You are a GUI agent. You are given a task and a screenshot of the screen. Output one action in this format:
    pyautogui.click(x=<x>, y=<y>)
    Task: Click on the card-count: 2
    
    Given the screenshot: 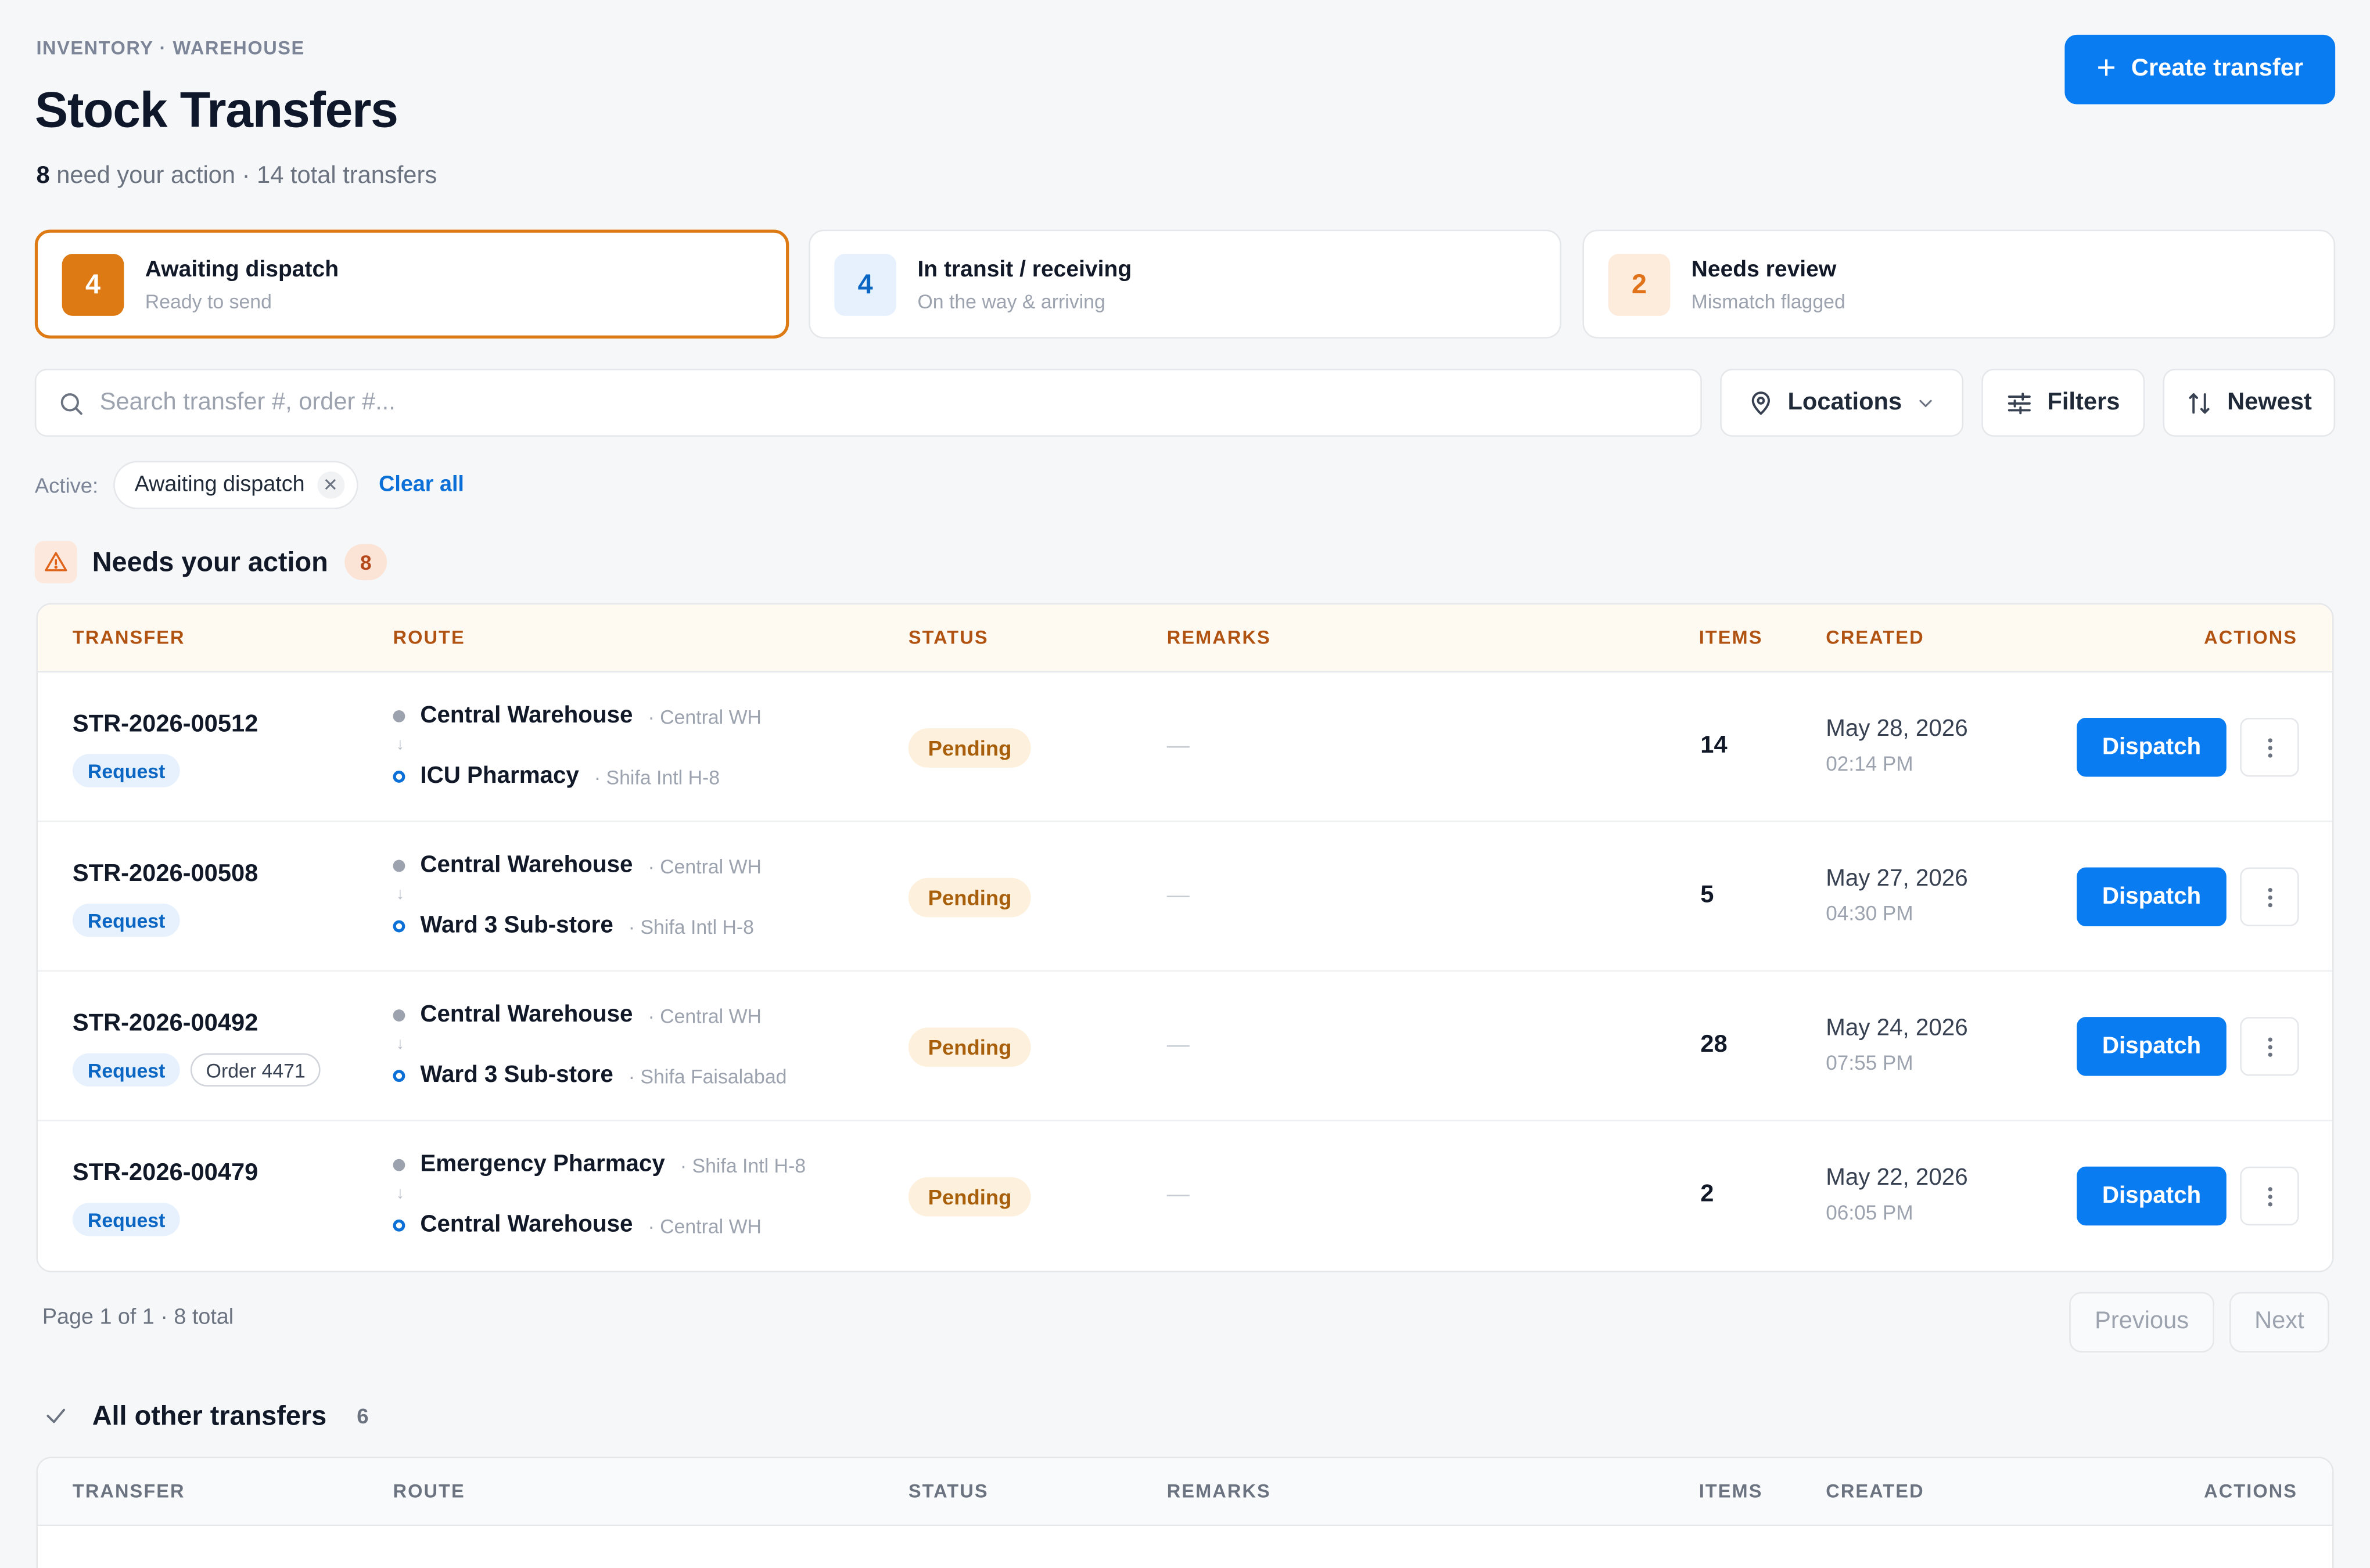 What is the action you would take?
    pyautogui.click(x=1640, y=284)
    